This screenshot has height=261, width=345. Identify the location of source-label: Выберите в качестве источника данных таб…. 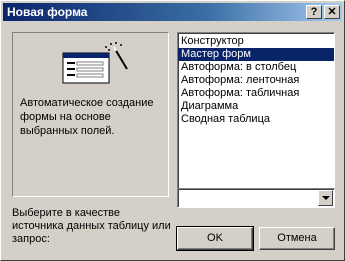
(91, 226).